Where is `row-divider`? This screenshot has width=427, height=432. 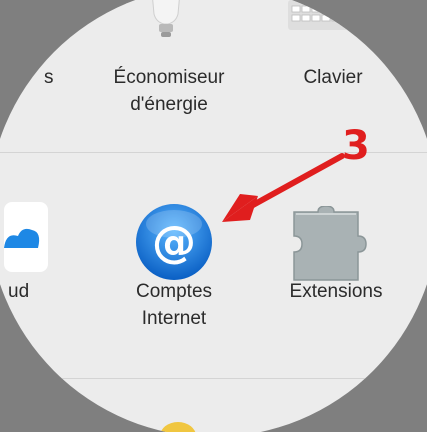
row-divider is located at coordinates (213, 378).